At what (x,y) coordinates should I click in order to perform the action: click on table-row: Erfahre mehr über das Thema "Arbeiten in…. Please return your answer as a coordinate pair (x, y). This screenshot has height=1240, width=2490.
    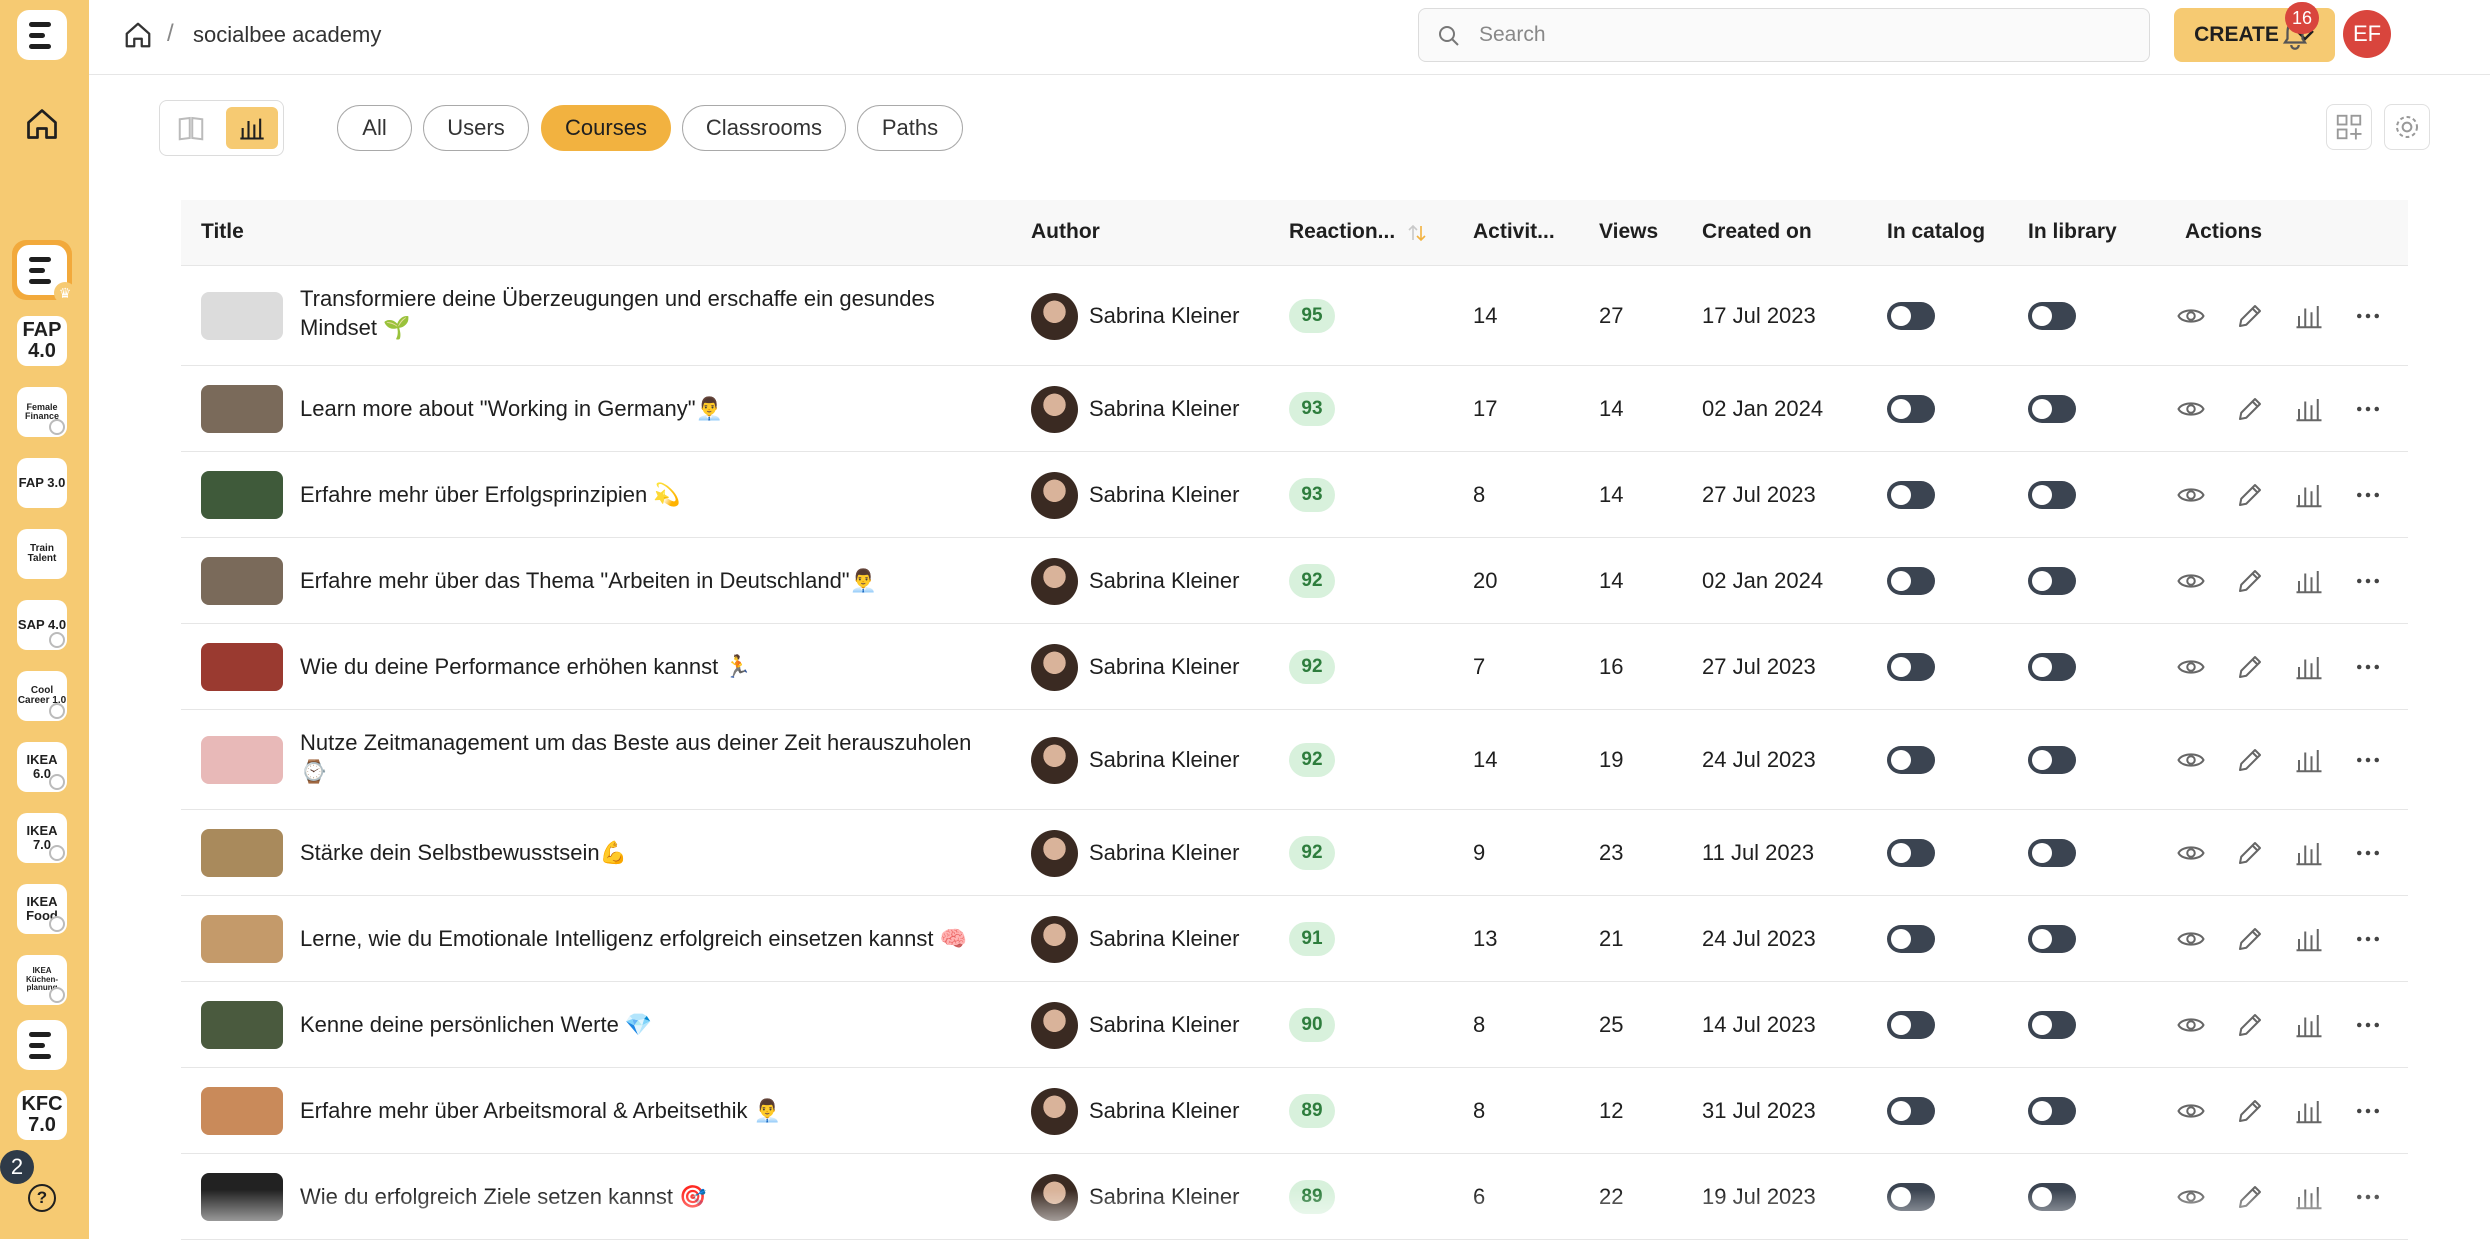
    Looking at the image, I should click on (1294, 581).